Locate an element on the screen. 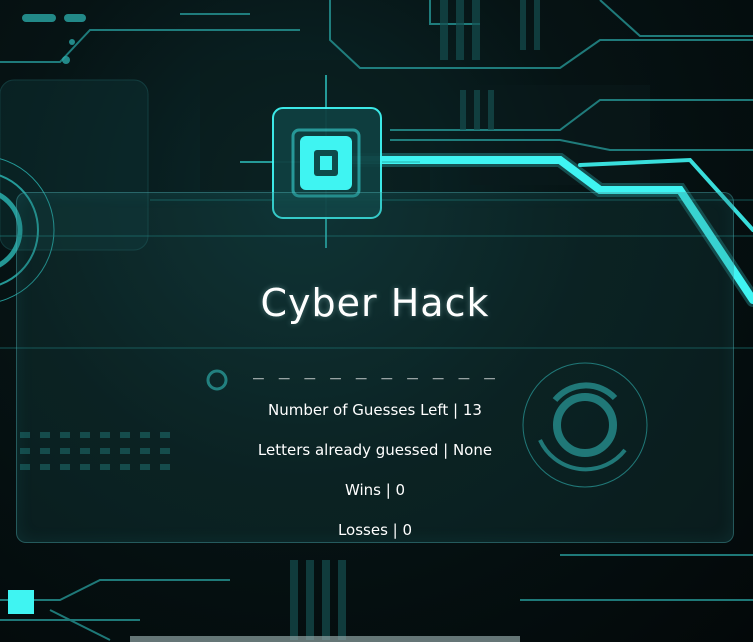  letters-guessed-stat: Letters already guessed | None is located at coordinates (375, 450).